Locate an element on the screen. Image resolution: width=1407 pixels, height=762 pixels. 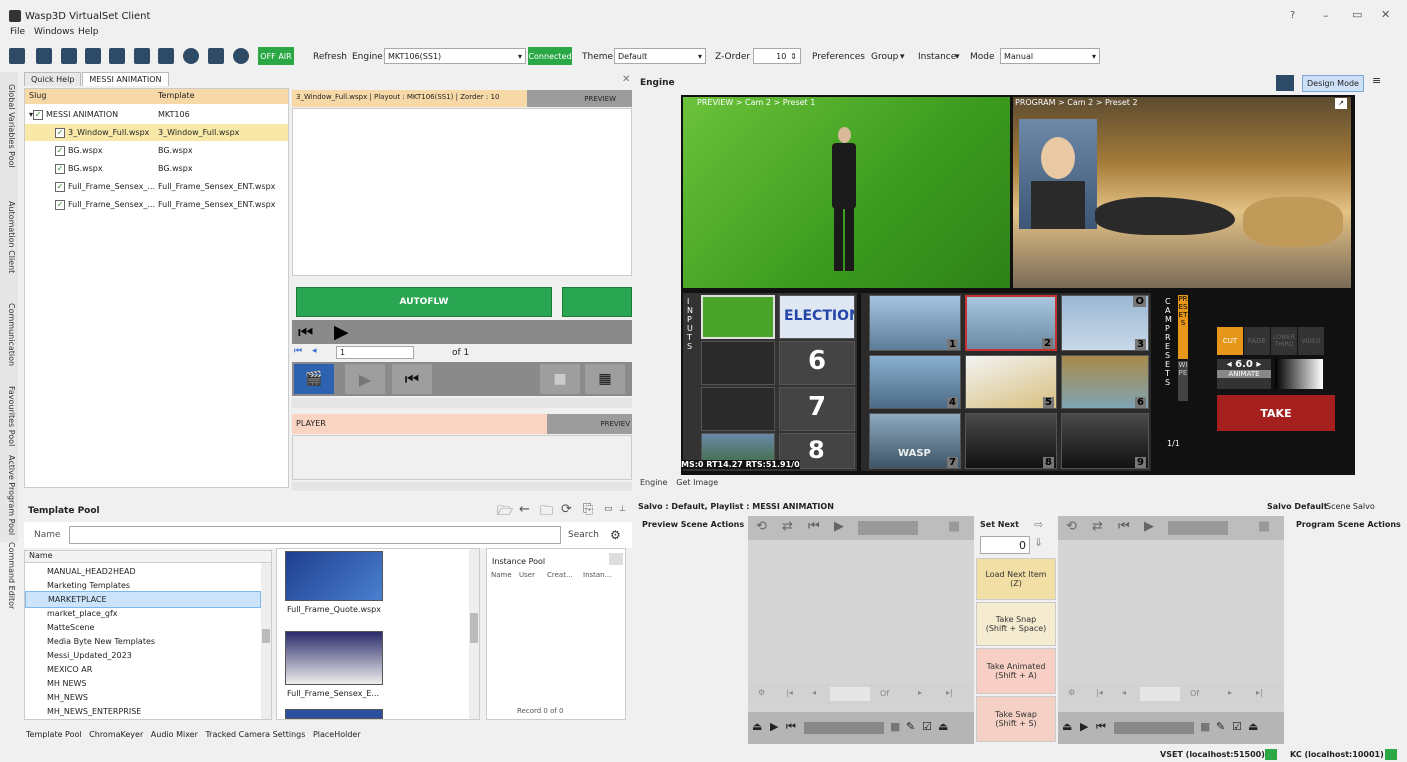
first-page-icon: ⏮ is located at coordinates (298, 351).